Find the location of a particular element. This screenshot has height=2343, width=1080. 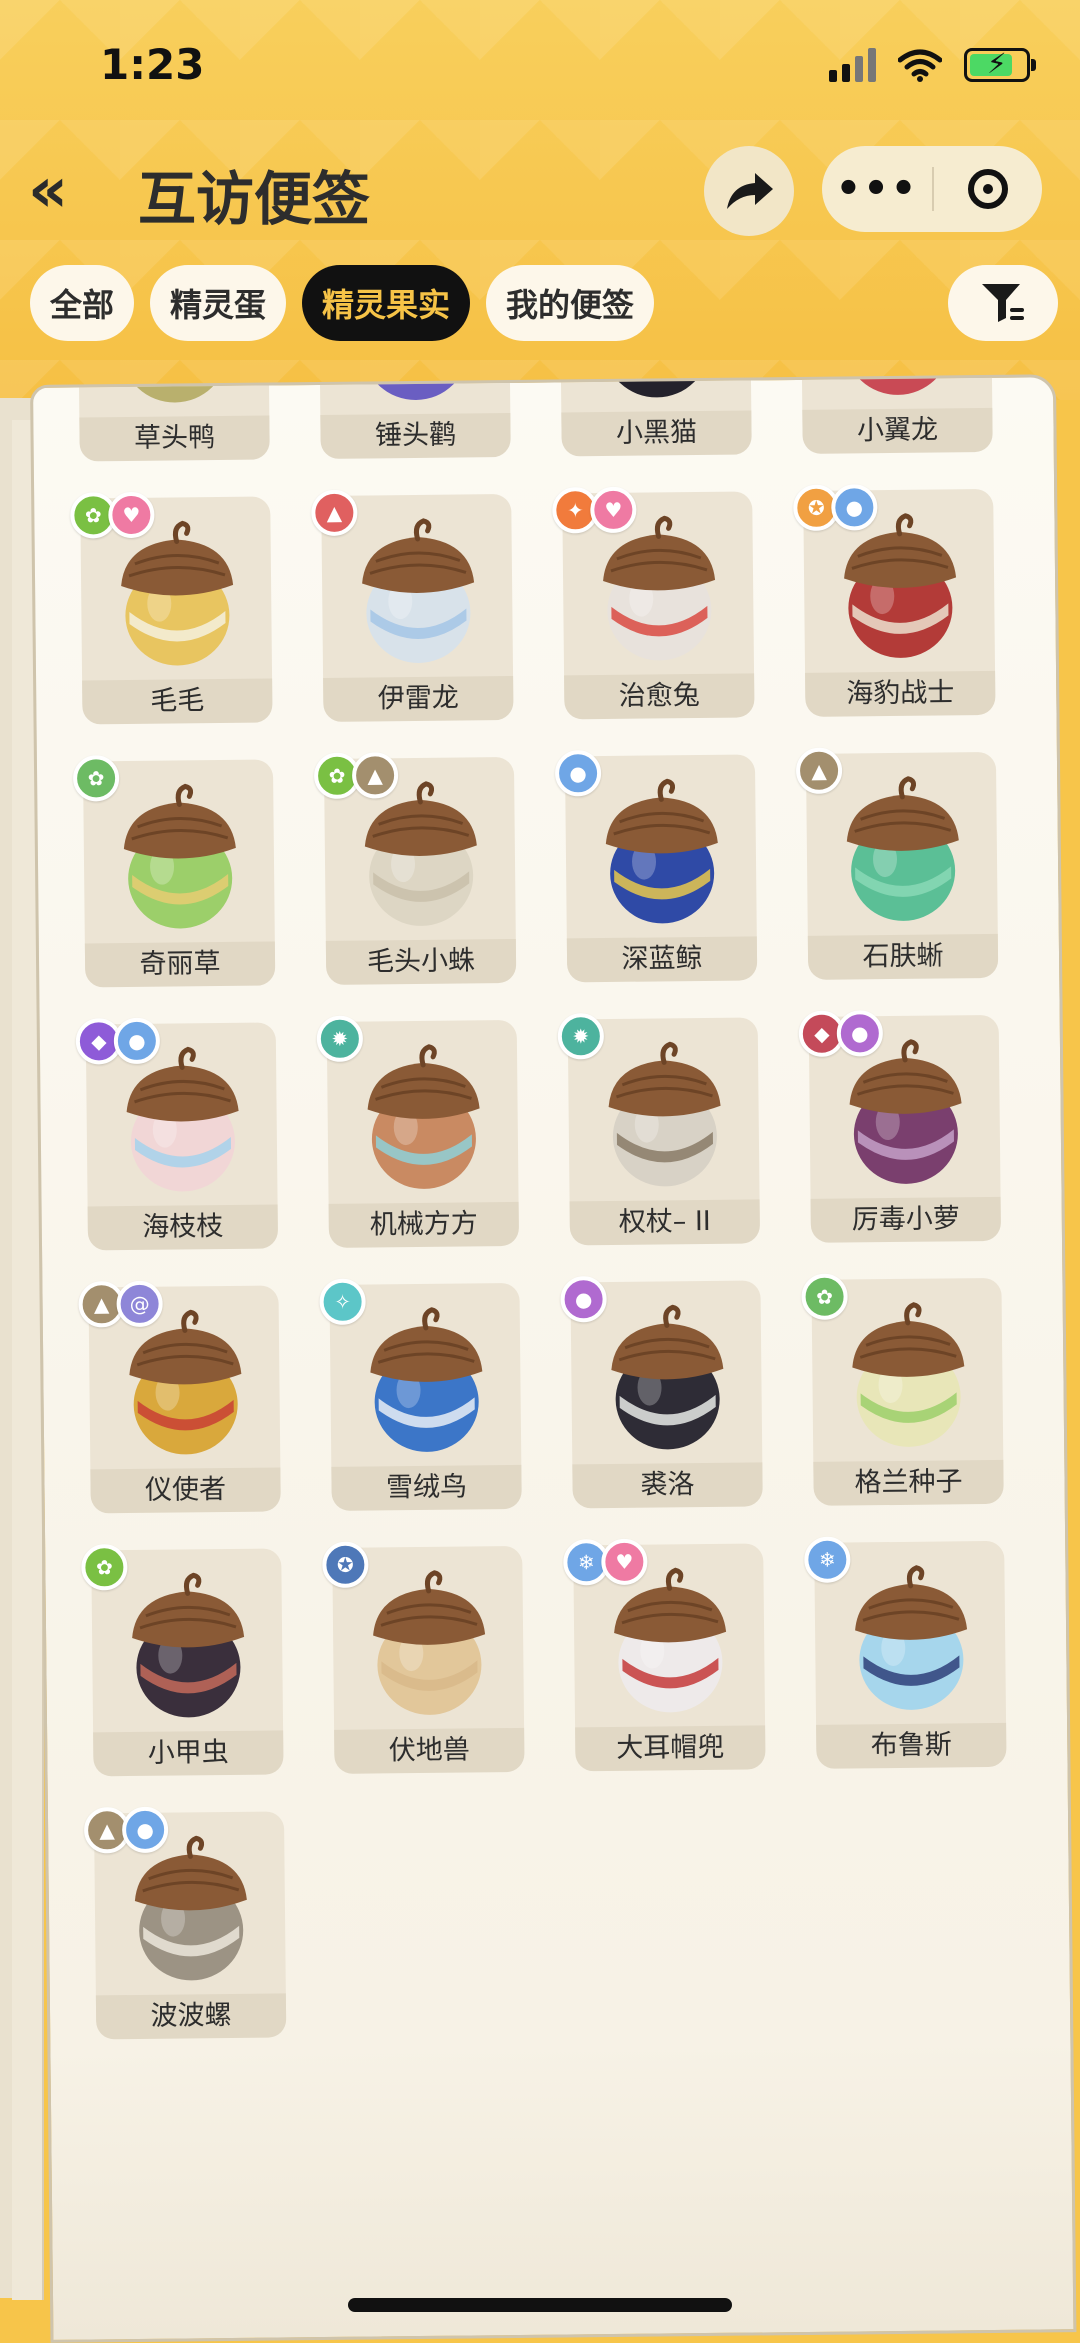

fruit-card: ▲ ● 波波螺 is located at coordinates (185, 1923).